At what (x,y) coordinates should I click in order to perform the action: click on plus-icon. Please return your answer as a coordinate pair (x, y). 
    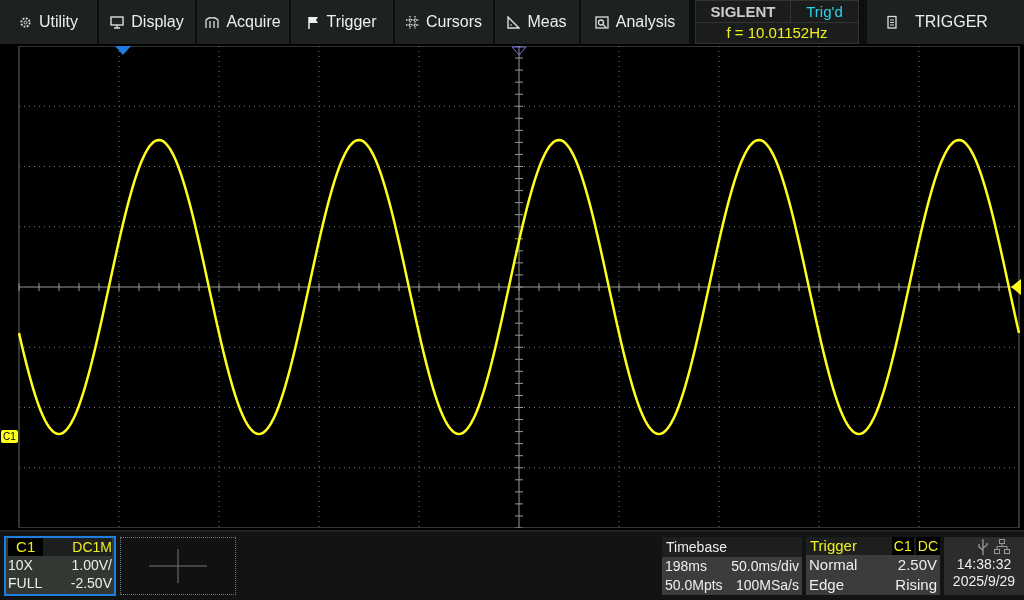
    Looking at the image, I should click on (178, 566).